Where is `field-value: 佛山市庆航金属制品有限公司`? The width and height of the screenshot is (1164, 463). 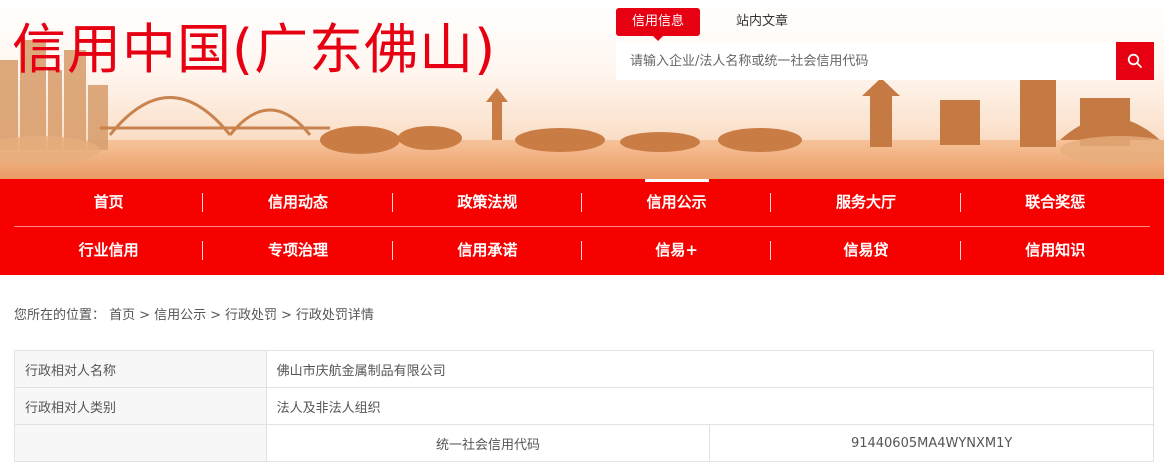 field-value: 佛山市庆航金属制品有限公司 is located at coordinates (710, 369).